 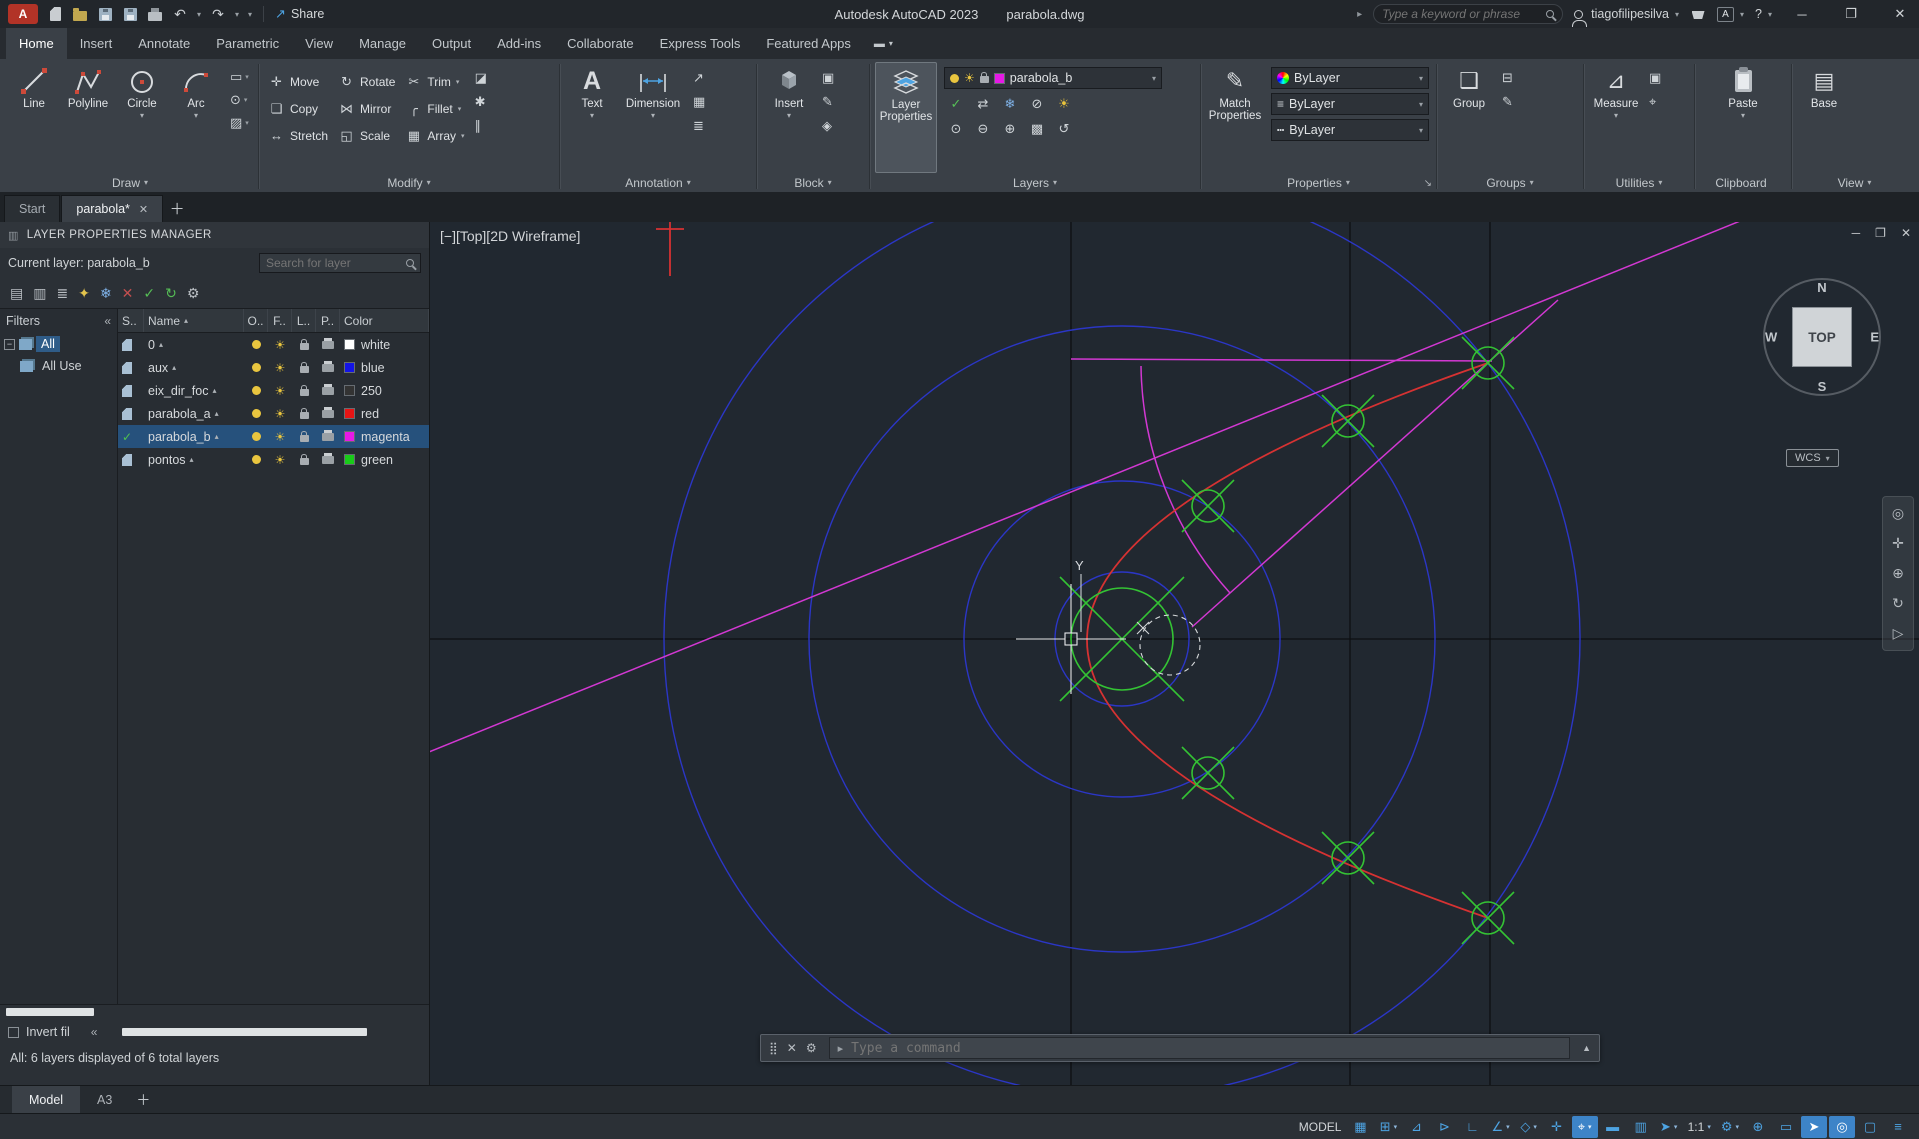 I want to click on isolate-objects-button: ◎, so click(x=1842, y=1126).